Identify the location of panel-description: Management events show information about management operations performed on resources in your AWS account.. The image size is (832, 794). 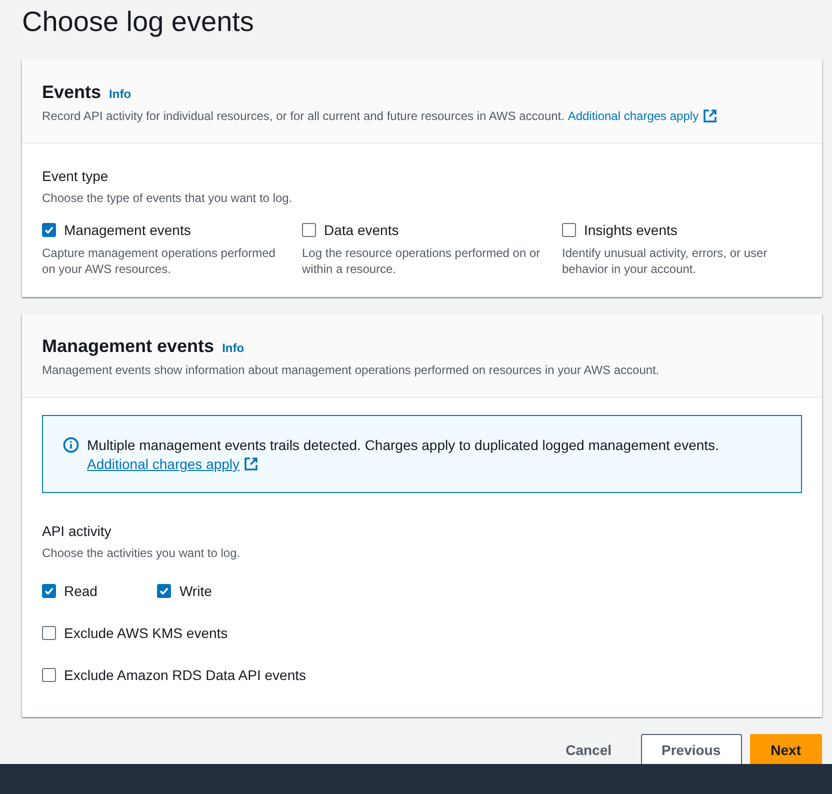
(351, 370).